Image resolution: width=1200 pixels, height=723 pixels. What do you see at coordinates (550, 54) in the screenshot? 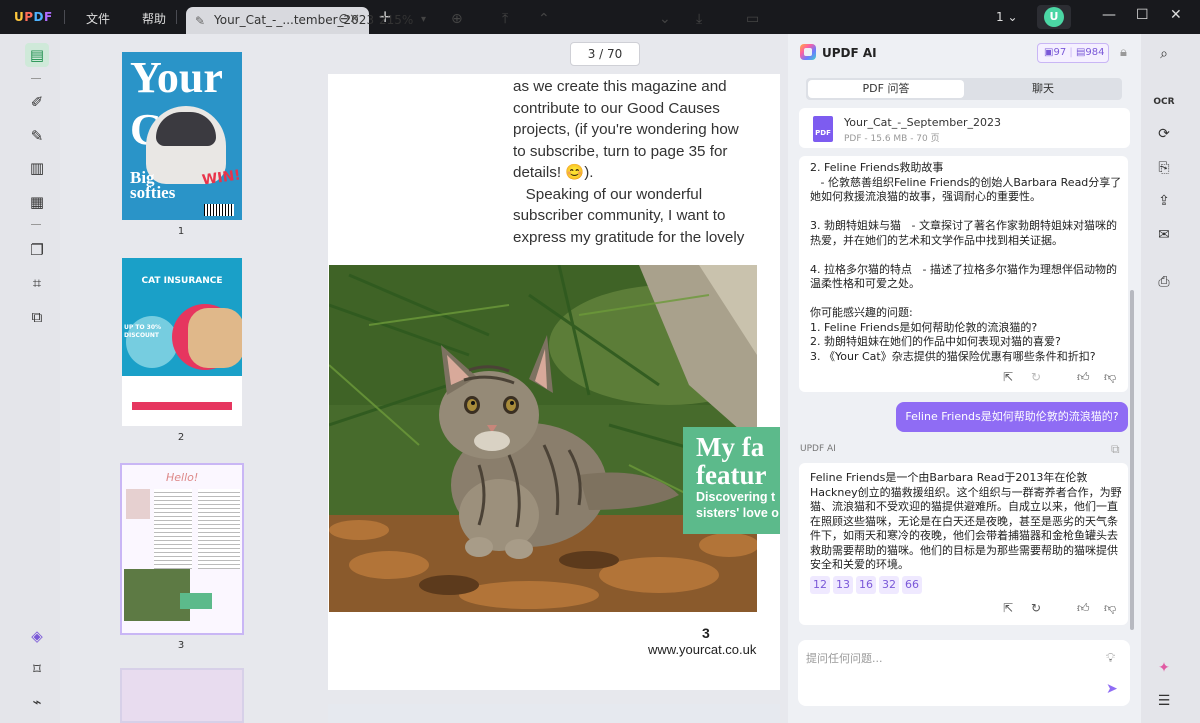
I see `pdf-toolbar` at bounding box center [550, 54].